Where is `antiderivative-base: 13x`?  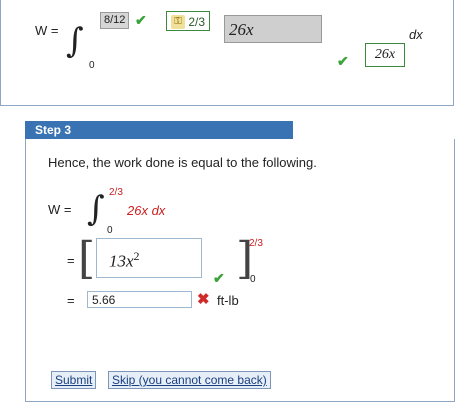 antiderivative-base: 13x is located at coordinates (121, 261).